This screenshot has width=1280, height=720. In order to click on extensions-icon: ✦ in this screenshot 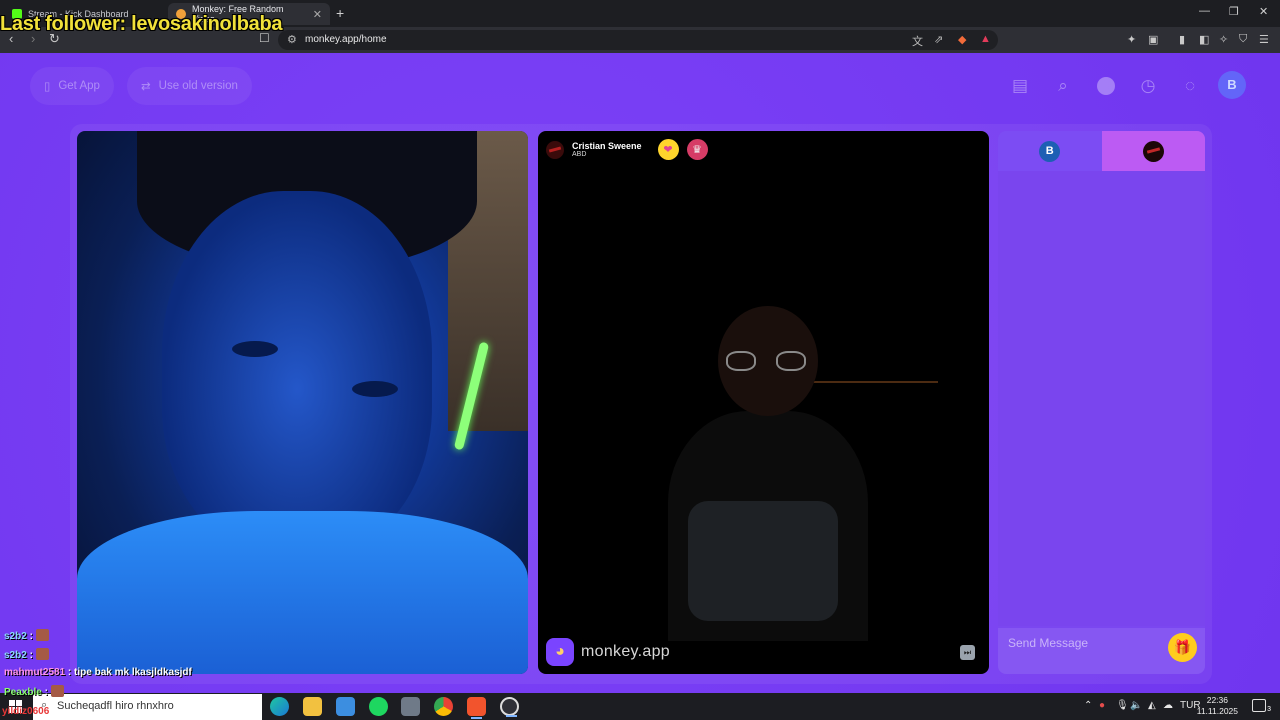, I will do `click(1131, 39)`.